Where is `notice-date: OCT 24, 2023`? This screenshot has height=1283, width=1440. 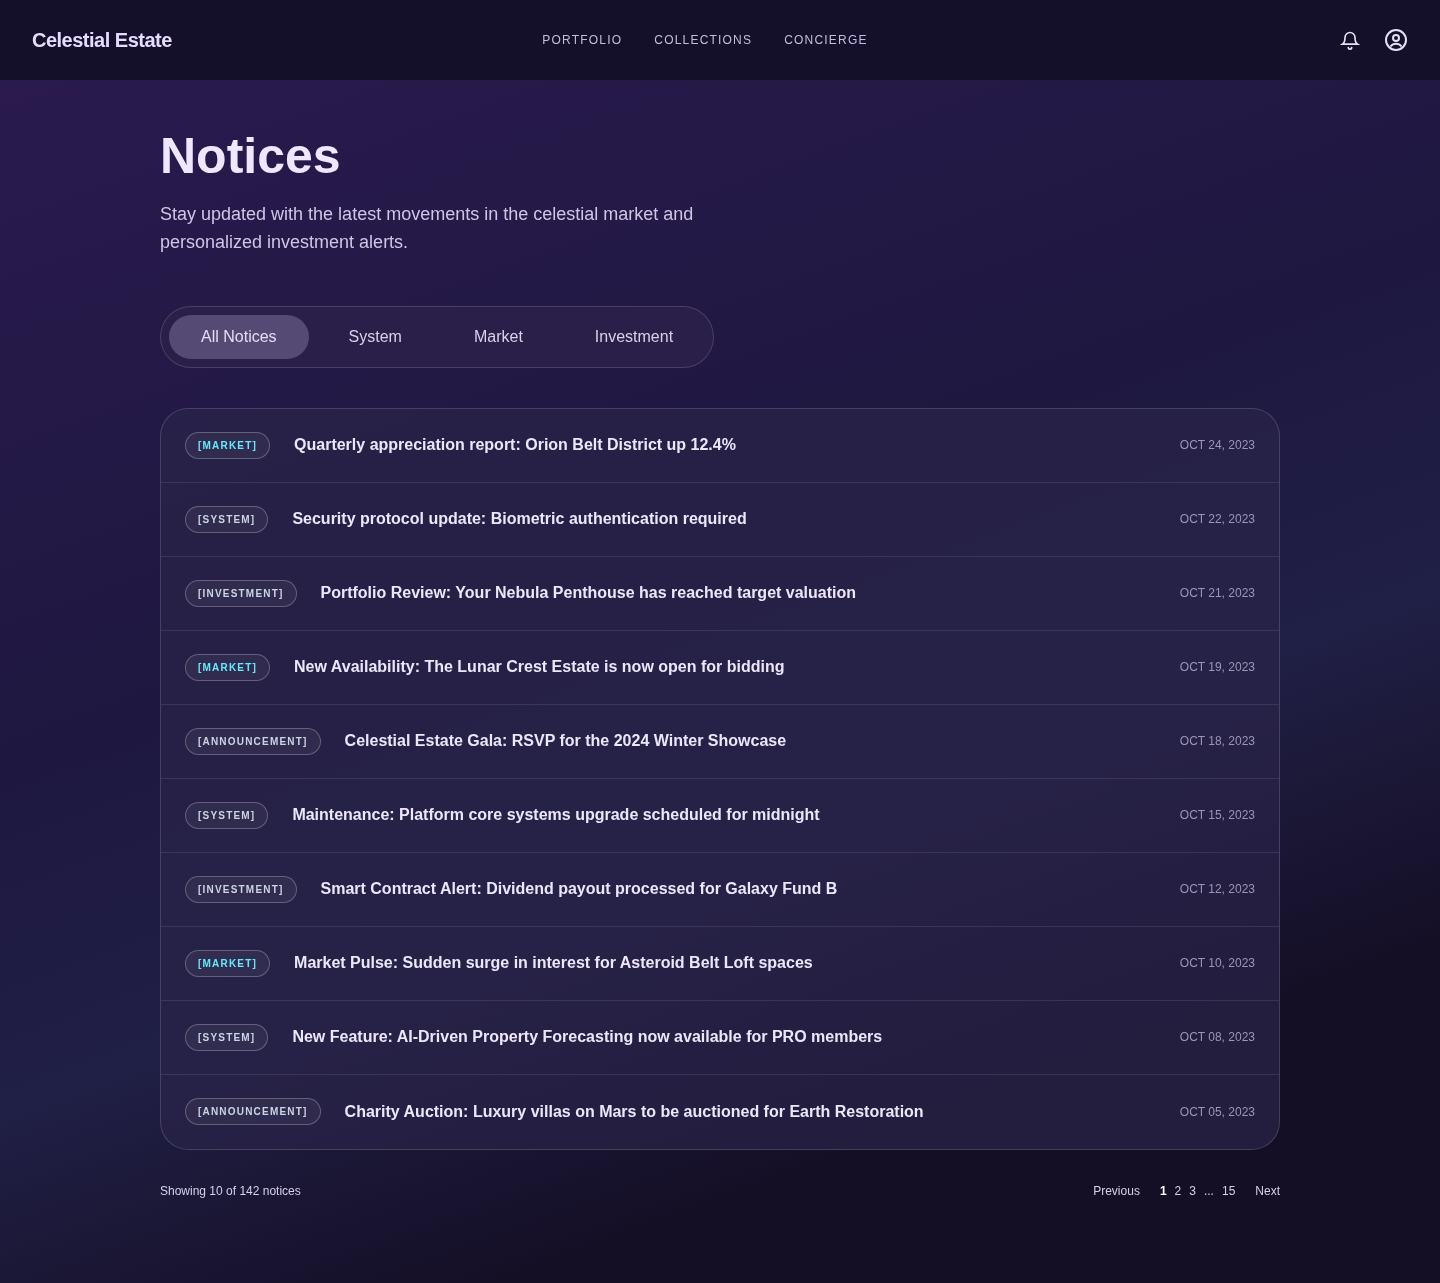
notice-date: OCT 24, 2023 is located at coordinates (1217, 445).